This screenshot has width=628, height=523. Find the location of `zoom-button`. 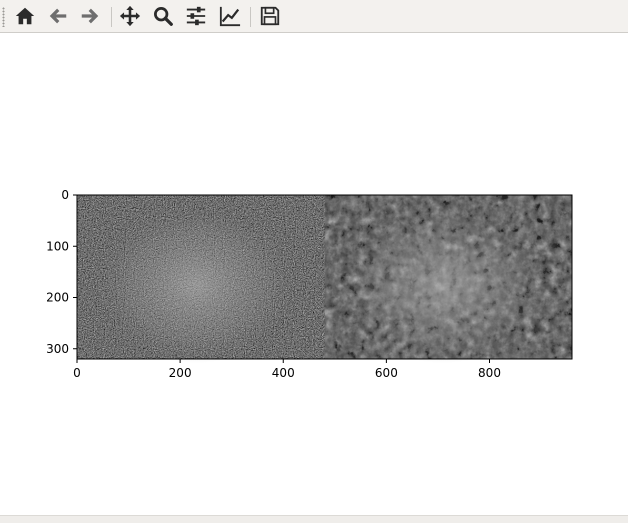

zoom-button is located at coordinates (163, 16).